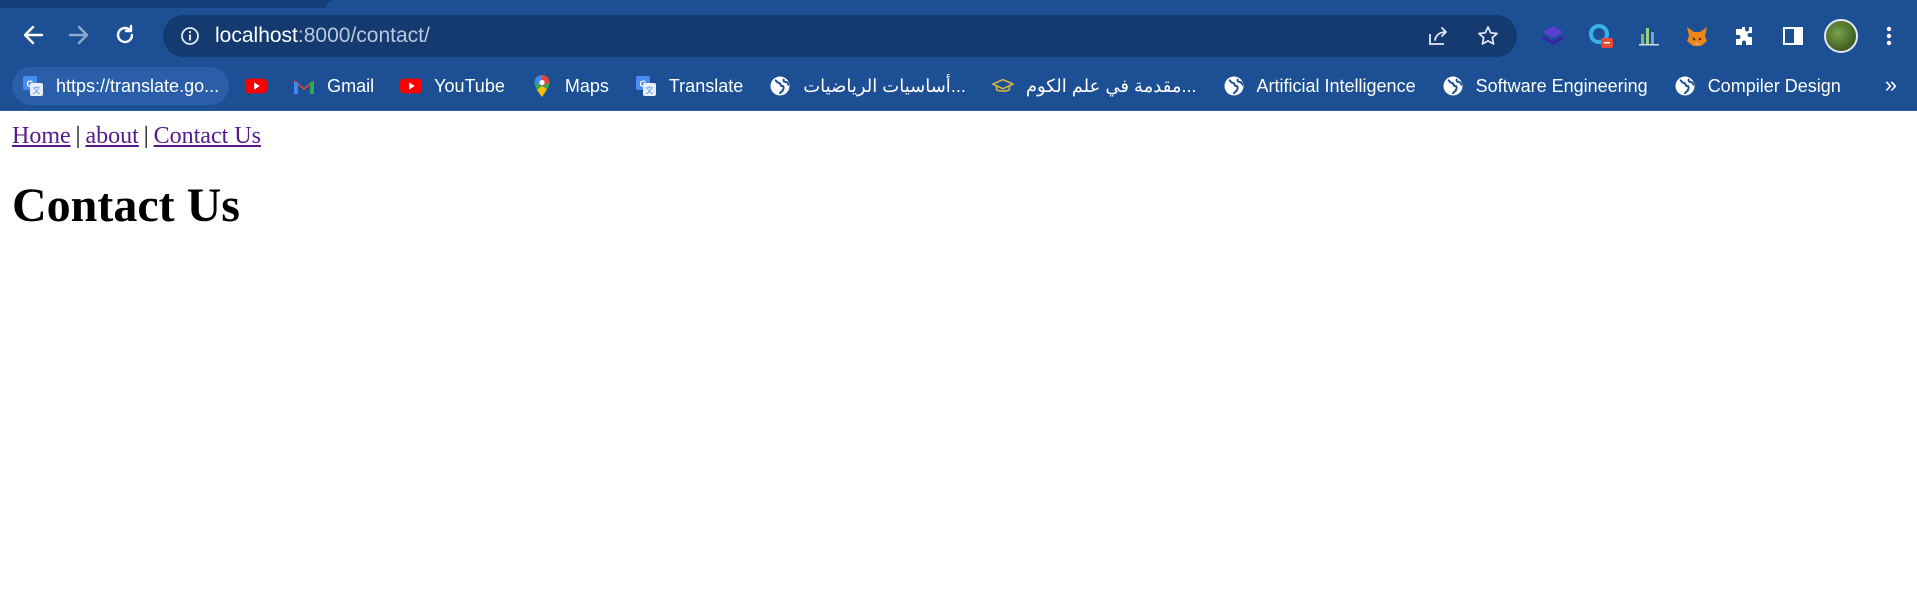 This screenshot has height=598, width=1917. I want to click on site-nav: Home | about | Contact Us, so click(964, 136).